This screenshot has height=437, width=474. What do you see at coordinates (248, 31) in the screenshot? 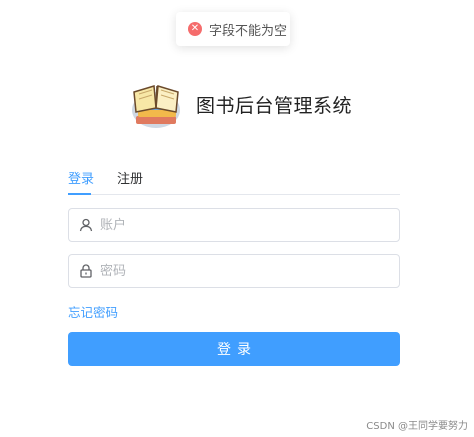
I see `toast-message: 字段不能为空` at bounding box center [248, 31].